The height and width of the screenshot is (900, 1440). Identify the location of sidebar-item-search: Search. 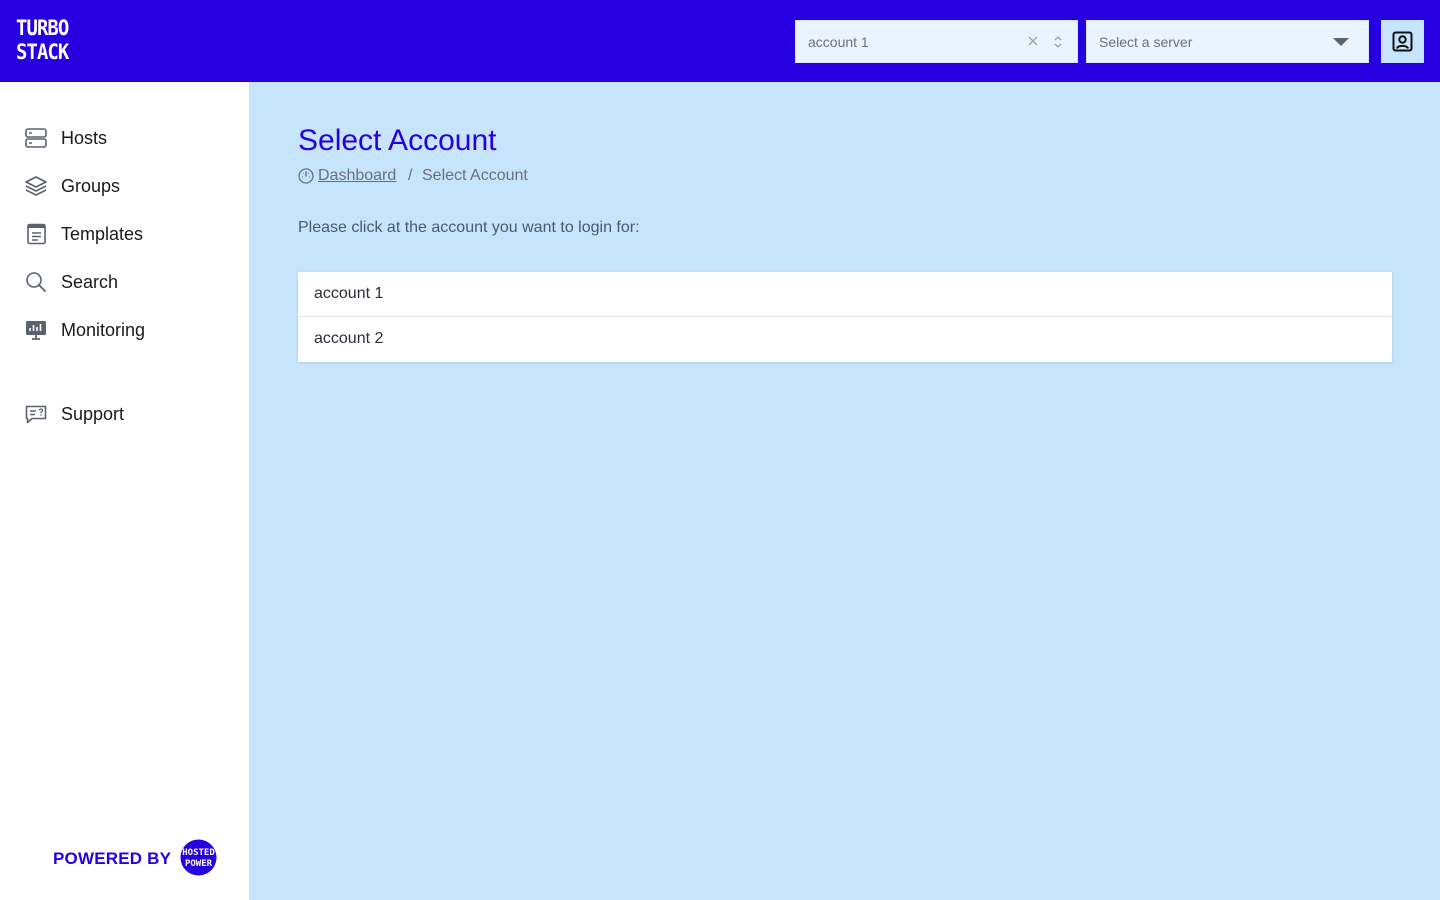
(129, 282).